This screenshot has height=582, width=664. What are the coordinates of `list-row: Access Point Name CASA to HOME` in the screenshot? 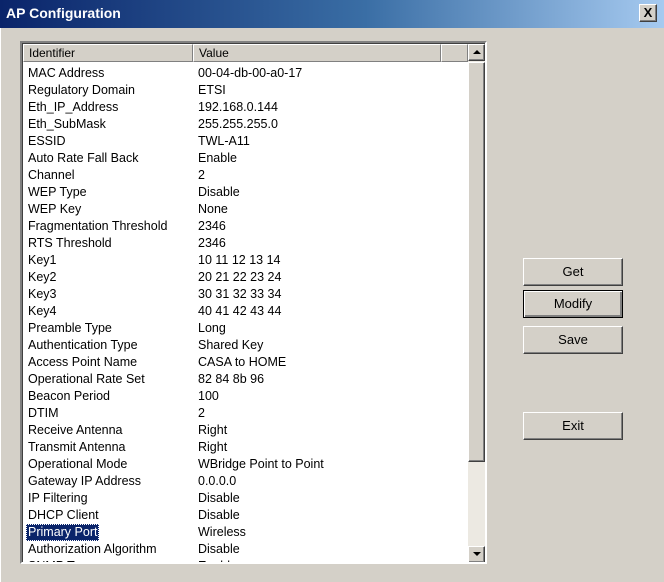 It's located at (245, 362).